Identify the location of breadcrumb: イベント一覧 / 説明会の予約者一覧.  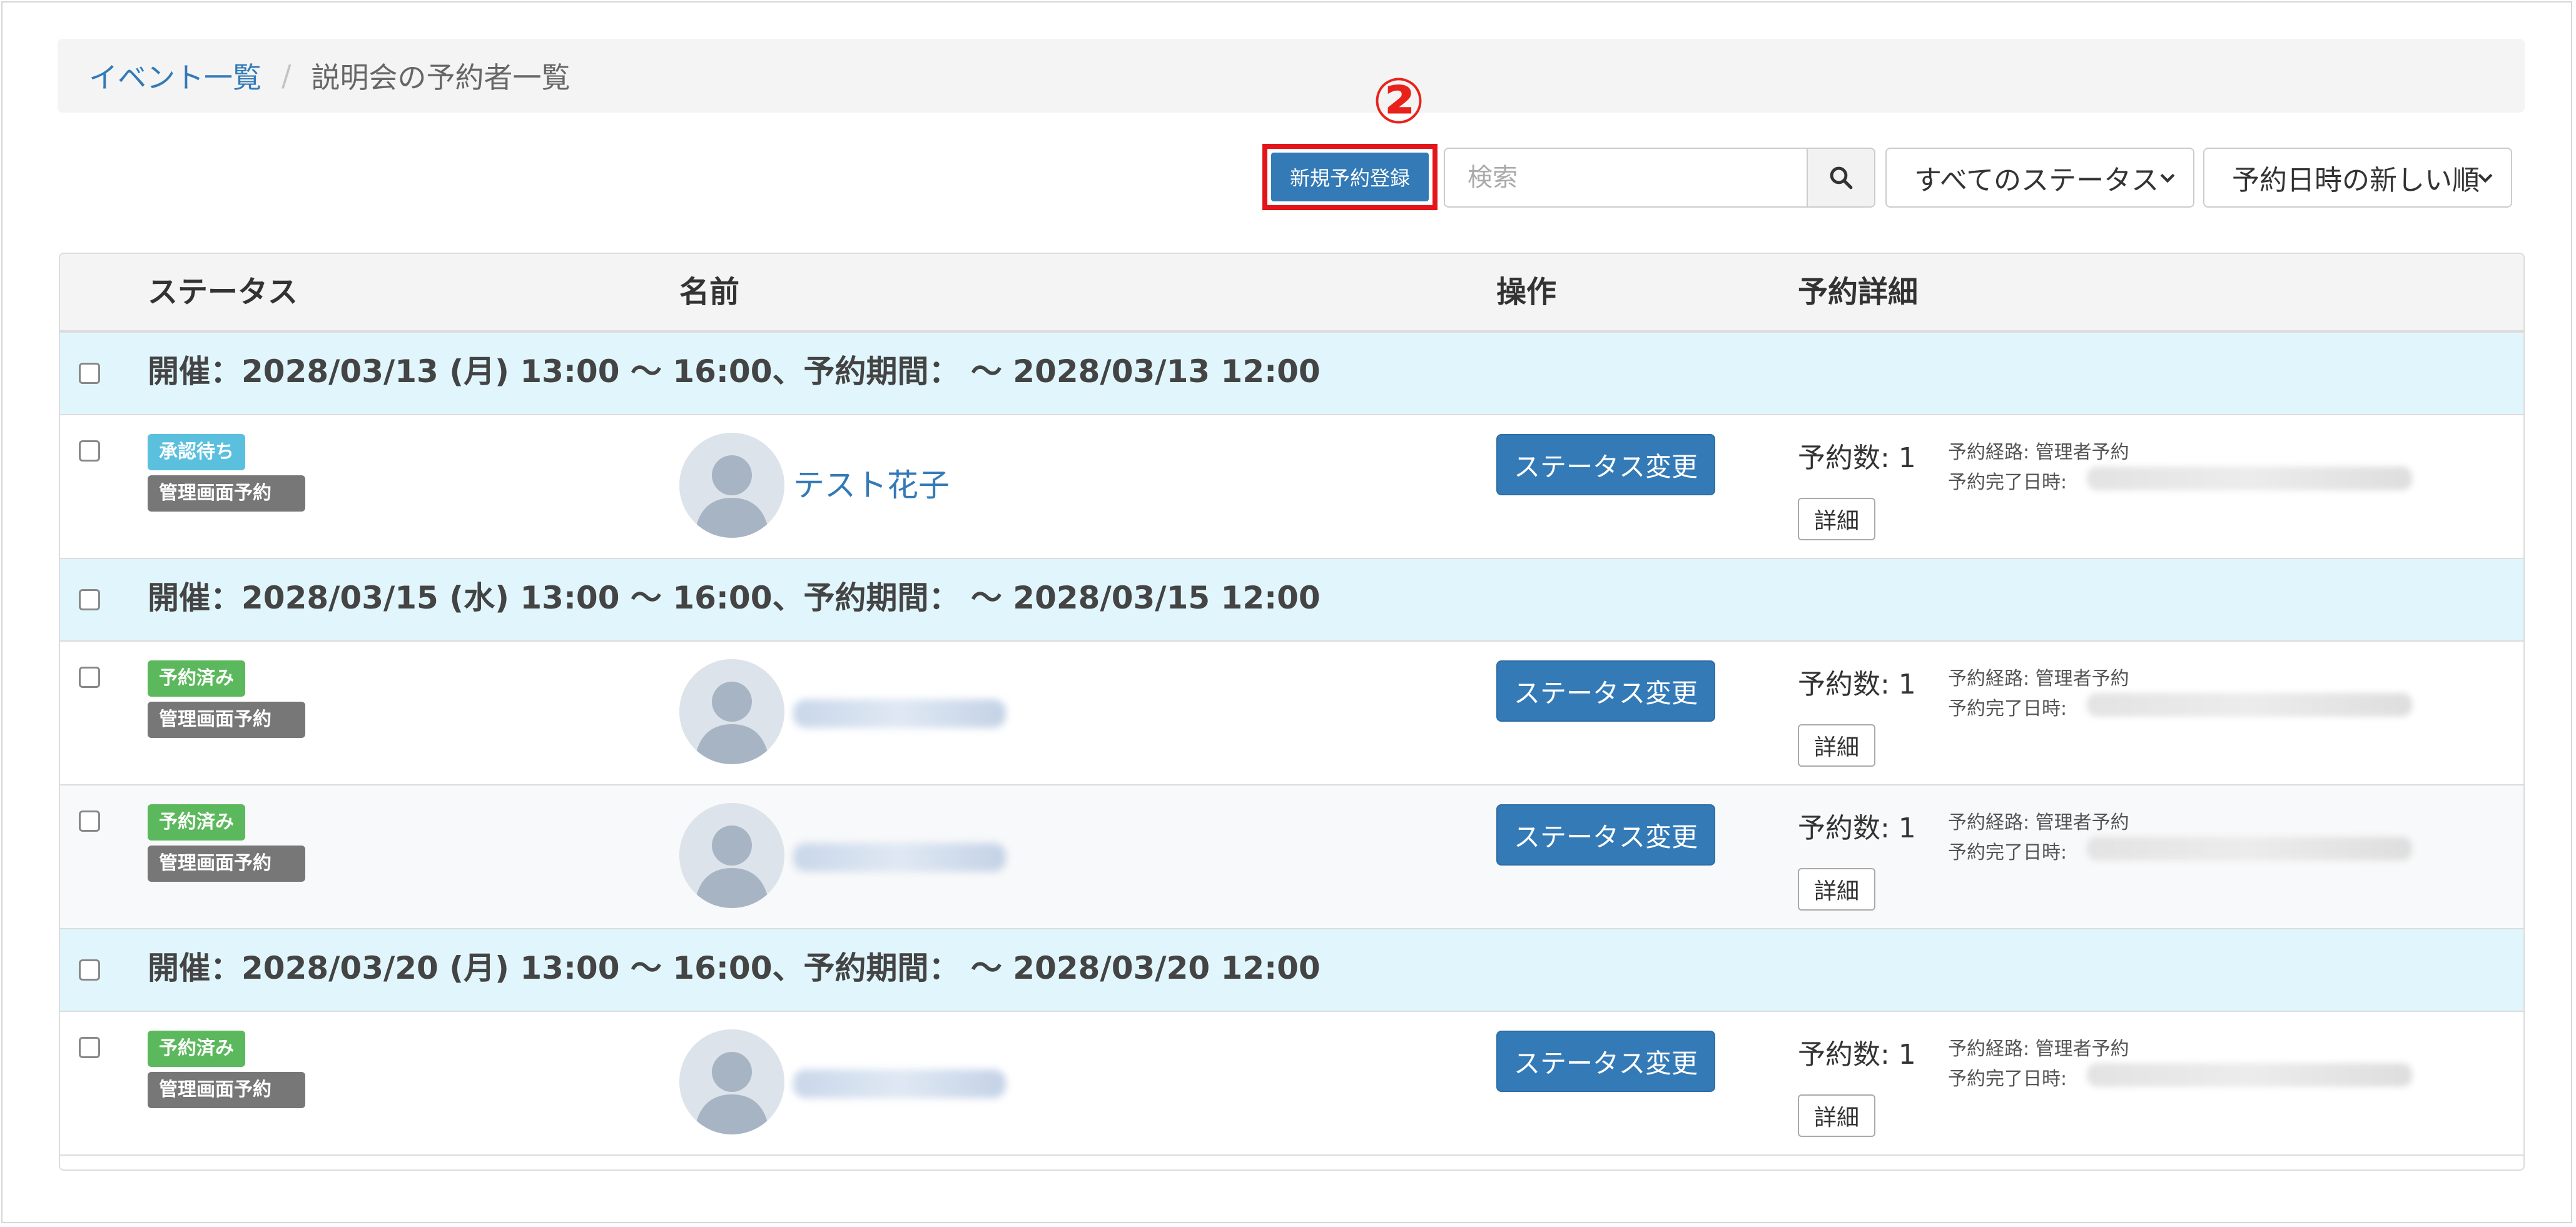
(1291, 76).